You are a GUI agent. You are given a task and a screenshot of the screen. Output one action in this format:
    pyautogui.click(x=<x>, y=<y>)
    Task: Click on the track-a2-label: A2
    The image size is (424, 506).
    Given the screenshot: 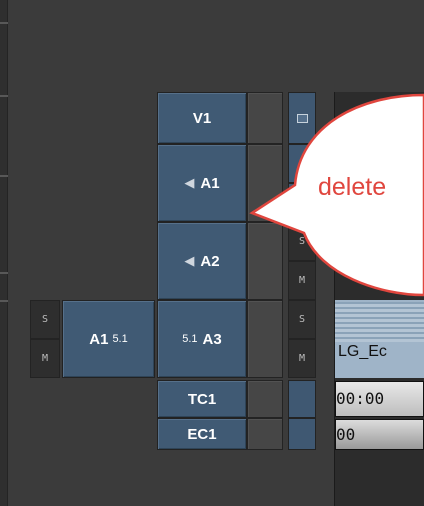 What is the action you would take?
    pyautogui.click(x=210, y=261)
    